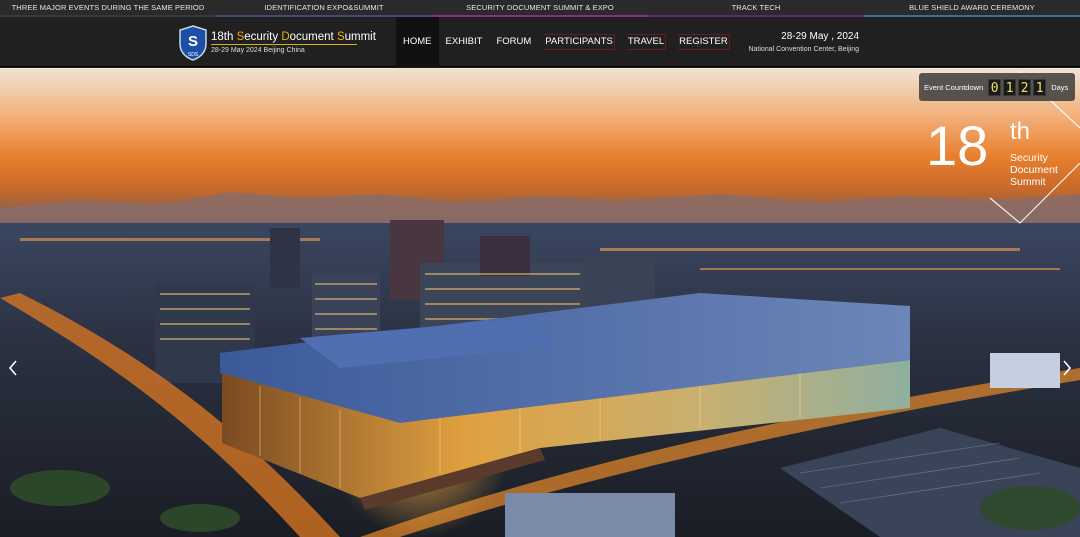  Describe the element at coordinates (258, 50) in the screenshot. I see `site-subtitle: 28-29 May 2024 Beijing China` at that location.